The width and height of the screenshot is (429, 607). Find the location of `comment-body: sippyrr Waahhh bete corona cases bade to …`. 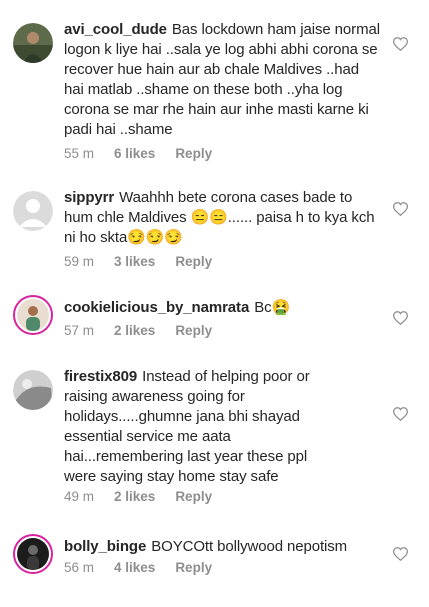

comment-body: sippyrr Waahhh bete corona cases bade to … is located at coordinates (221, 218).